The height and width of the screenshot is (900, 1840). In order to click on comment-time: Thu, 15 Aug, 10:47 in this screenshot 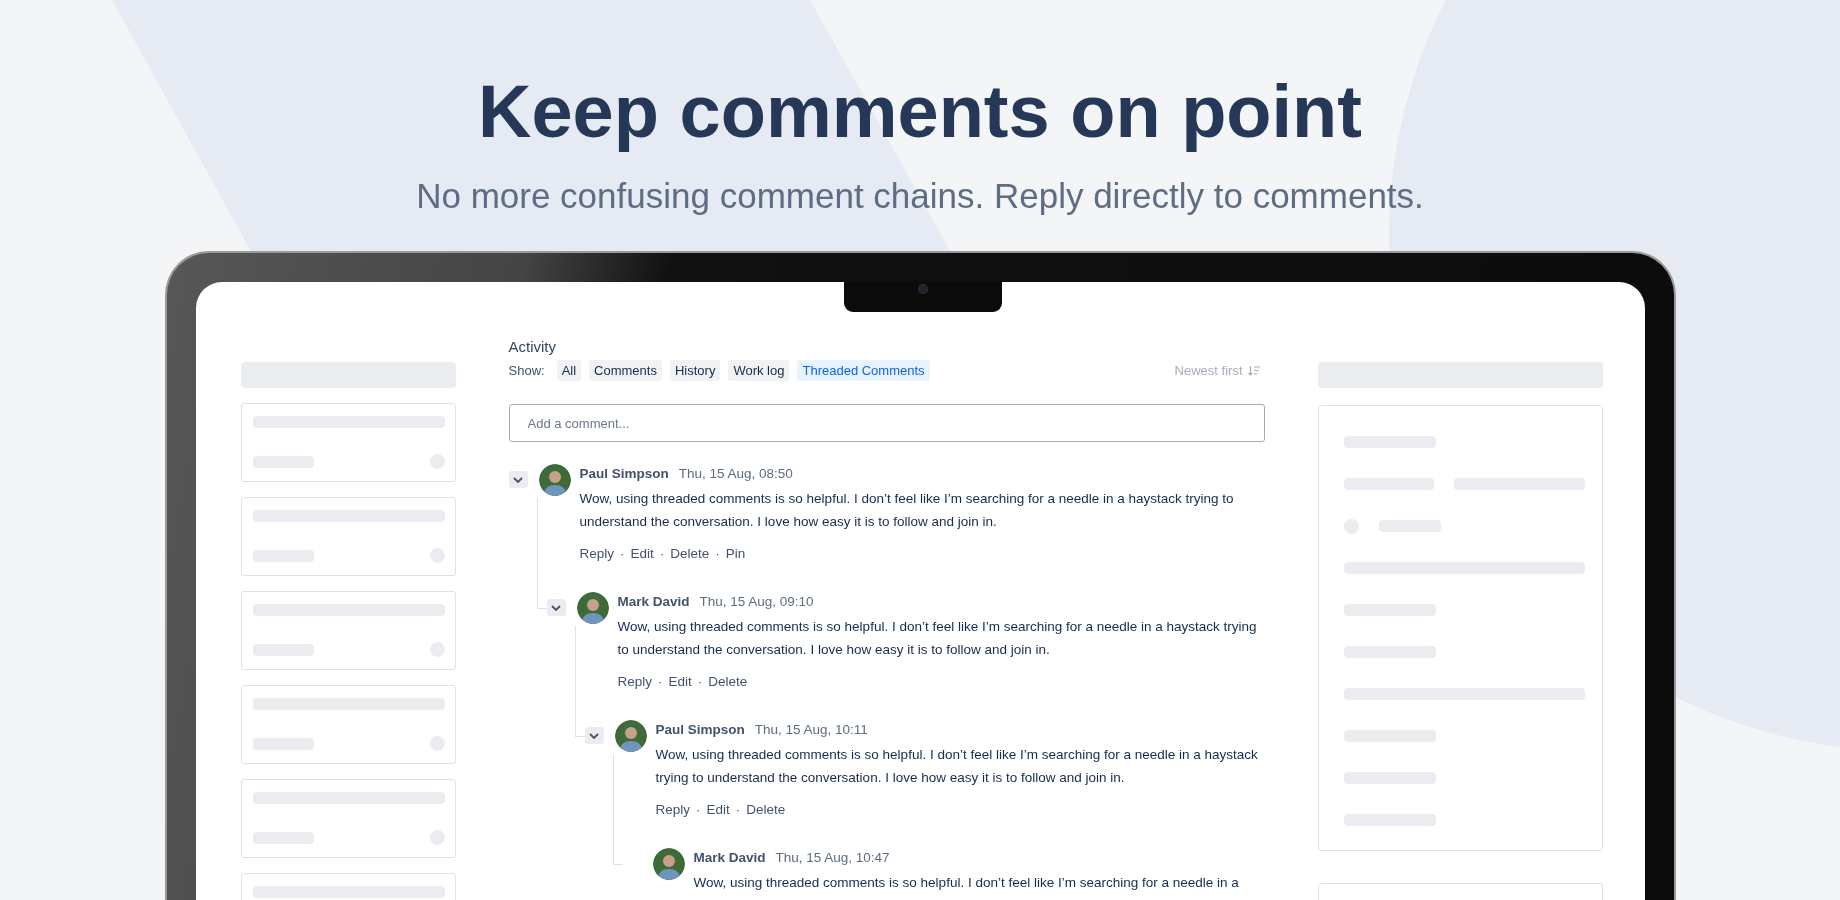, I will do `click(832, 857)`.